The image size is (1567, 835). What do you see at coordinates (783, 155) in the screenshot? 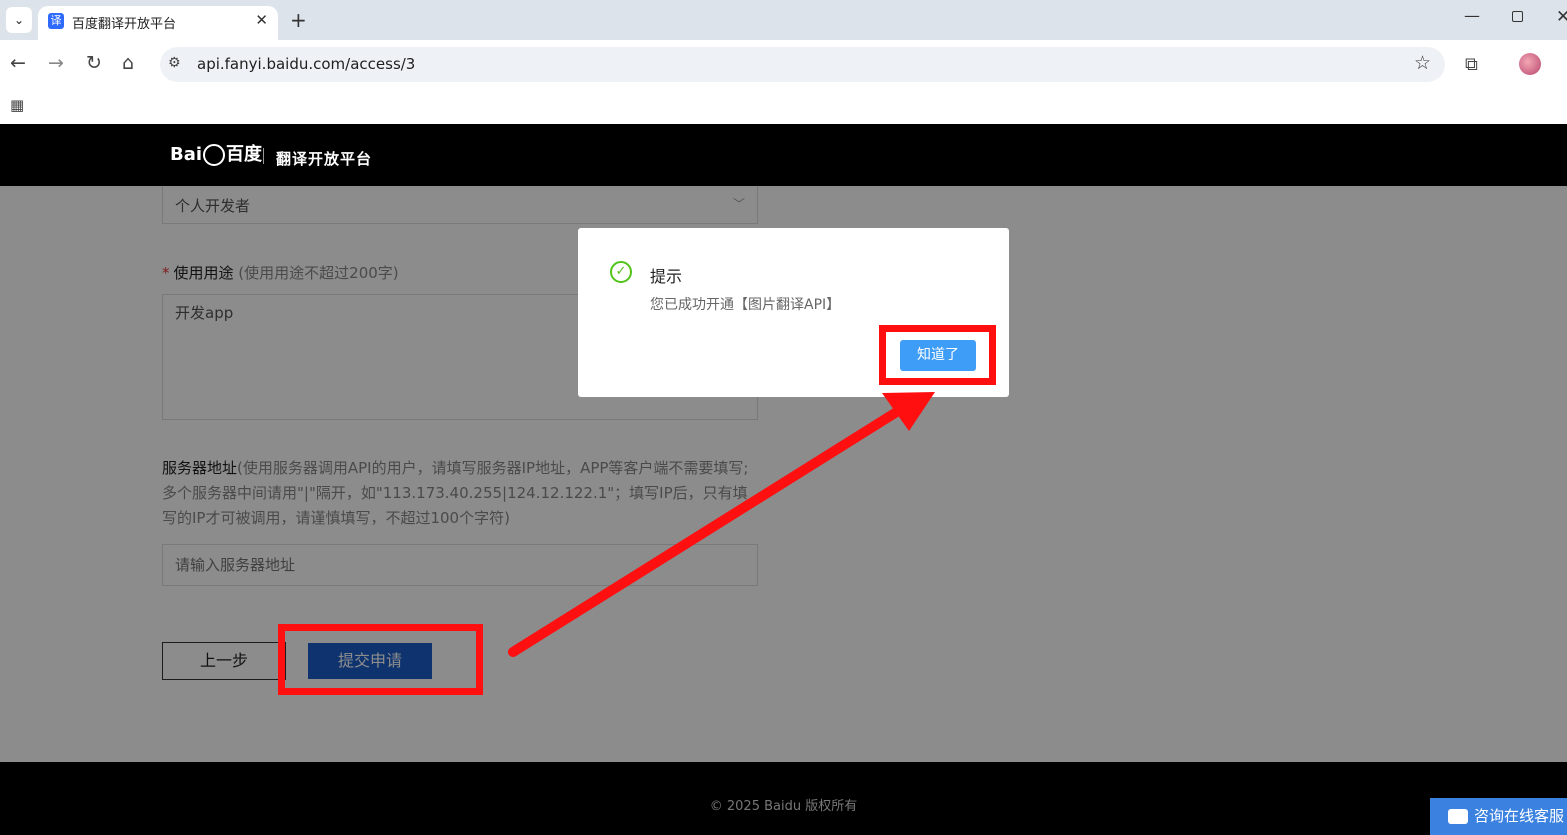
I see `site-header: Bai 百度 翻译开放平台` at bounding box center [783, 155].